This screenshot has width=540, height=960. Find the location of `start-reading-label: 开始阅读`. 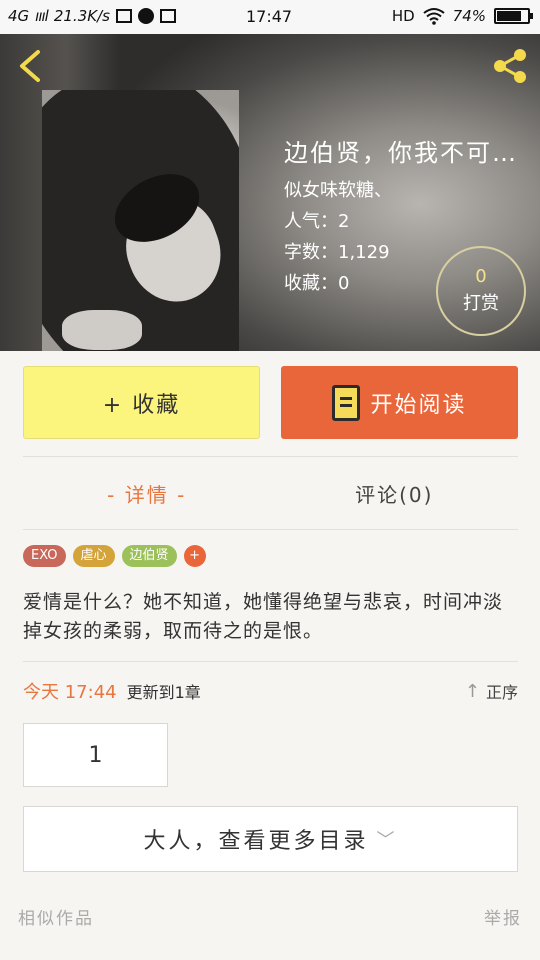

start-reading-label: 开始阅读 is located at coordinates (418, 405).